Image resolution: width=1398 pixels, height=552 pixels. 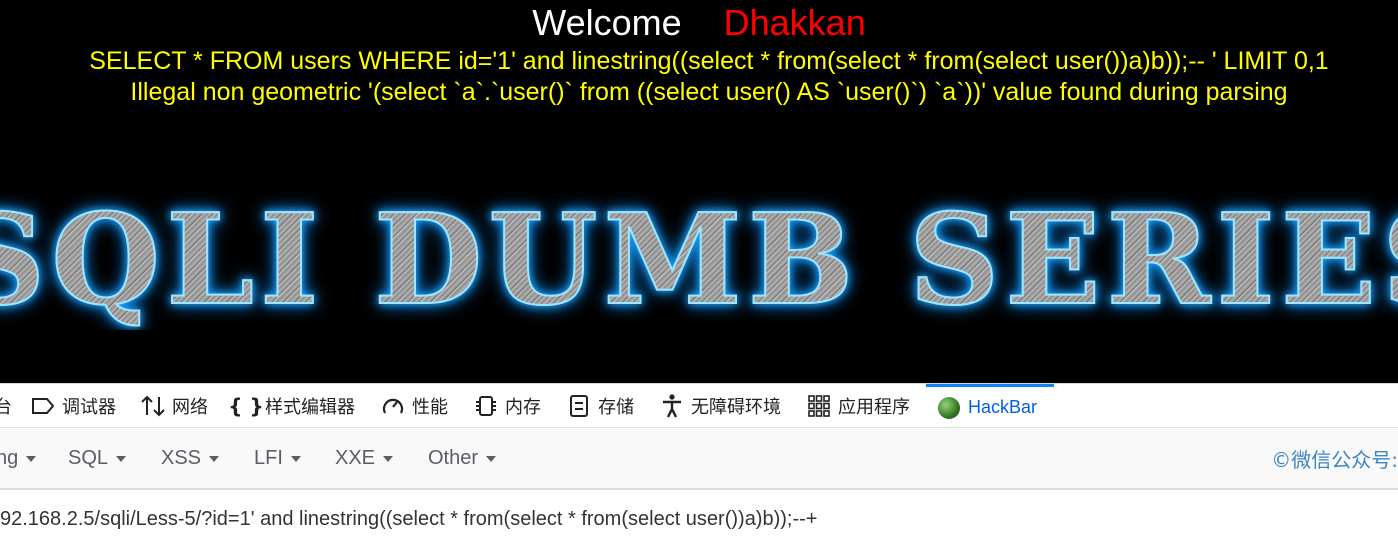 What do you see at coordinates (672, 406) in the screenshot?
I see `accessibility-icon` at bounding box center [672, 406].